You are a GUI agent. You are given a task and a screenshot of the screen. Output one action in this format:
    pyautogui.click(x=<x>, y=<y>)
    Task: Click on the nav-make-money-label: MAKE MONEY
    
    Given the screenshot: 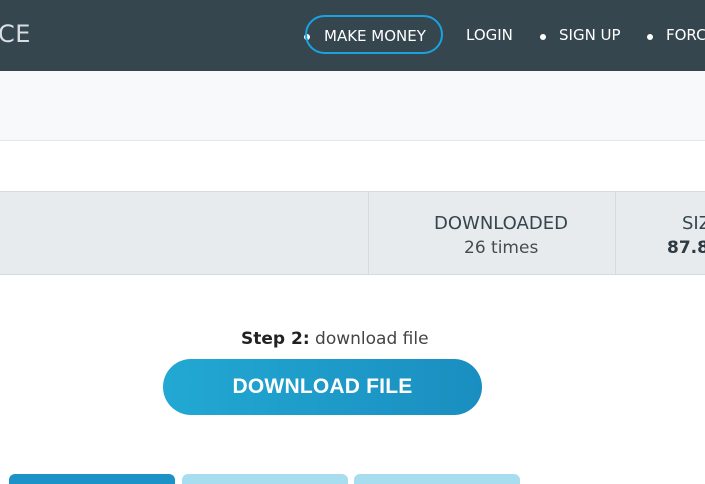 What is the action you would take?
    pyautogui.click(x=375, y=36)
    